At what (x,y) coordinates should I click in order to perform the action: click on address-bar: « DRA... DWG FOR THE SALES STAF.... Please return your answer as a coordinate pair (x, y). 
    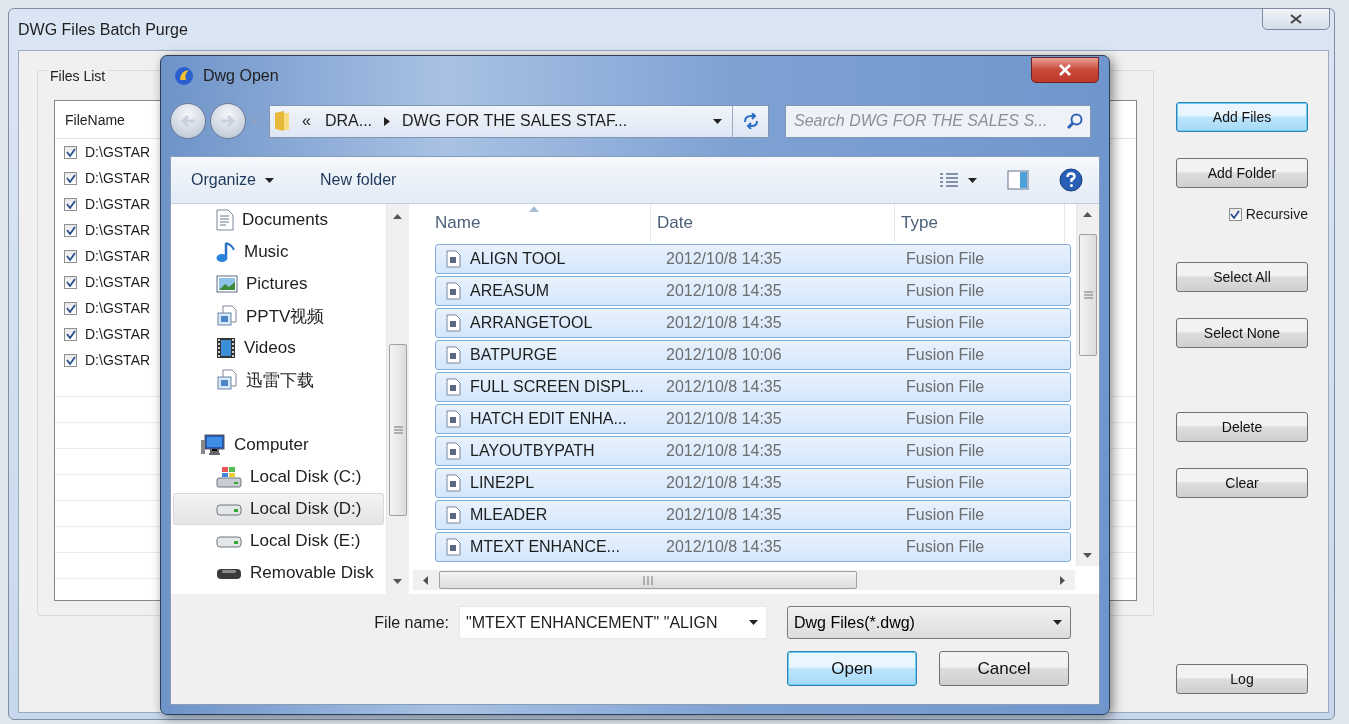
    Looking at the image, I should click on (519, 121).